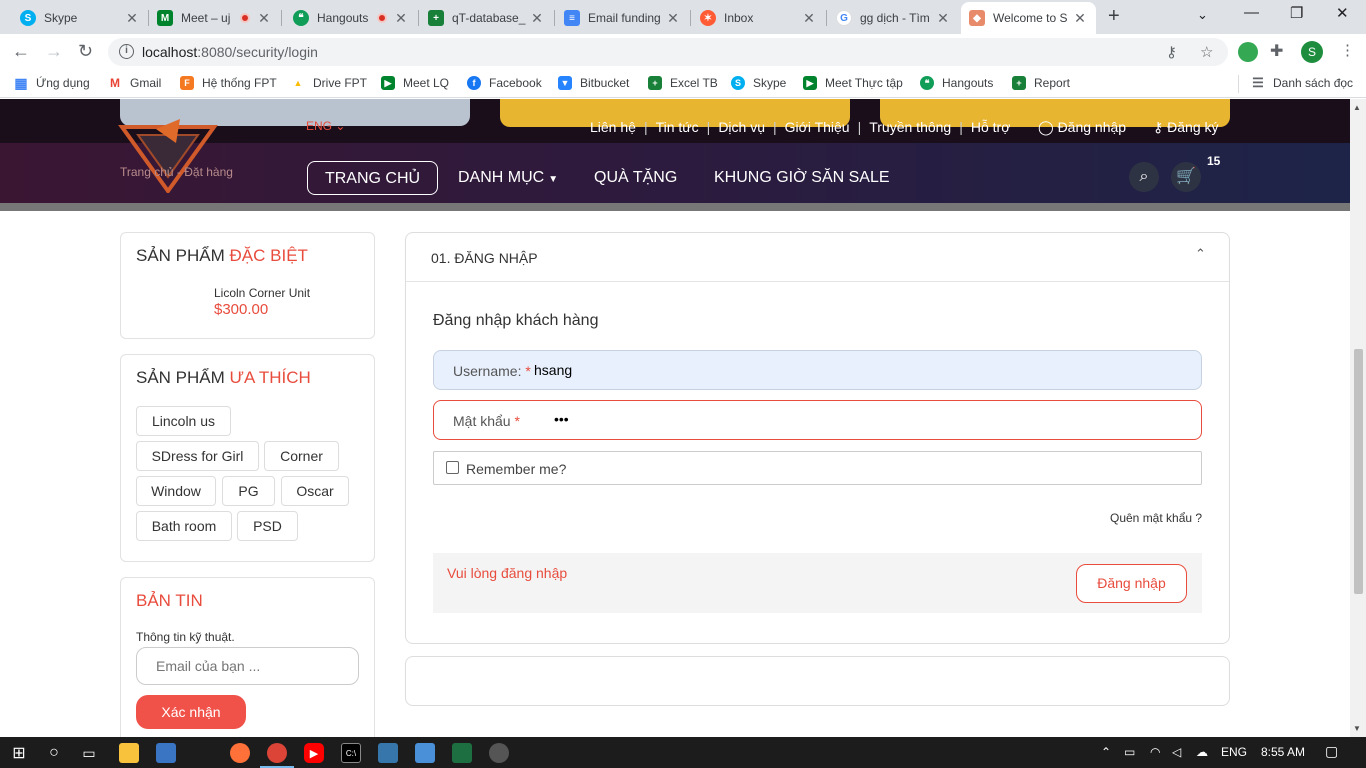  I want to click on newsletter-submit-button: Xác nhận, so click(191, 712).